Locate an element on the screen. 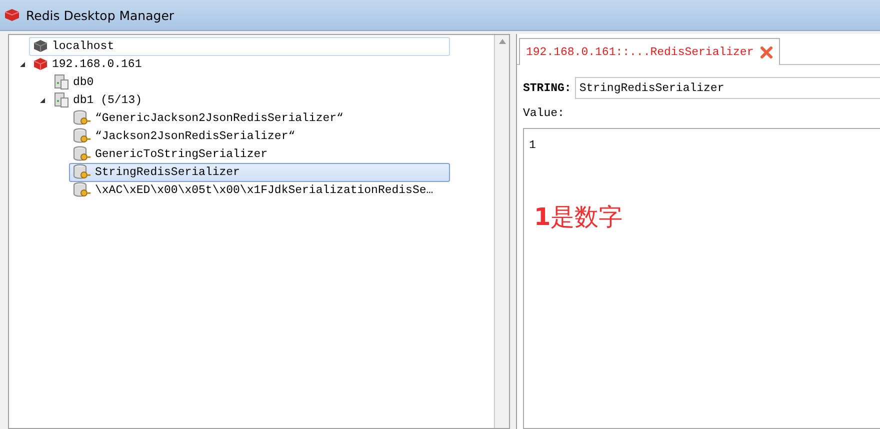  tree-item: “Jackson2JsonRedisSerializer“ is located at coordinates (259, 136).